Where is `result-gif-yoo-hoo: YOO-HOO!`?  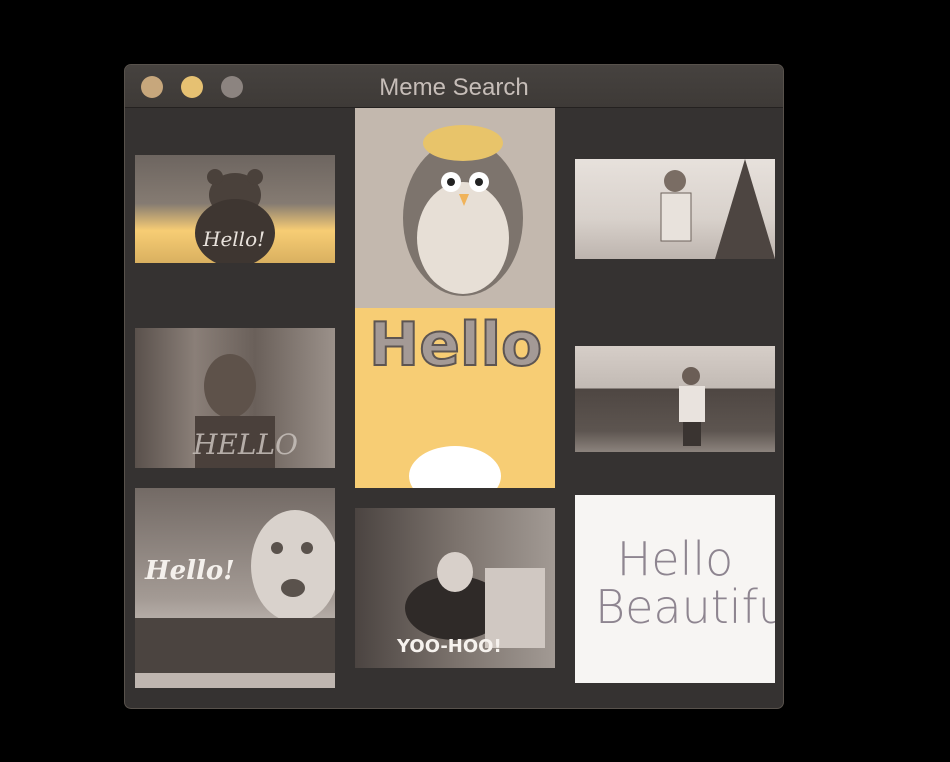
result-gif-yoo-hoo: YOO-HOO! is located at coordinates (455, 588).